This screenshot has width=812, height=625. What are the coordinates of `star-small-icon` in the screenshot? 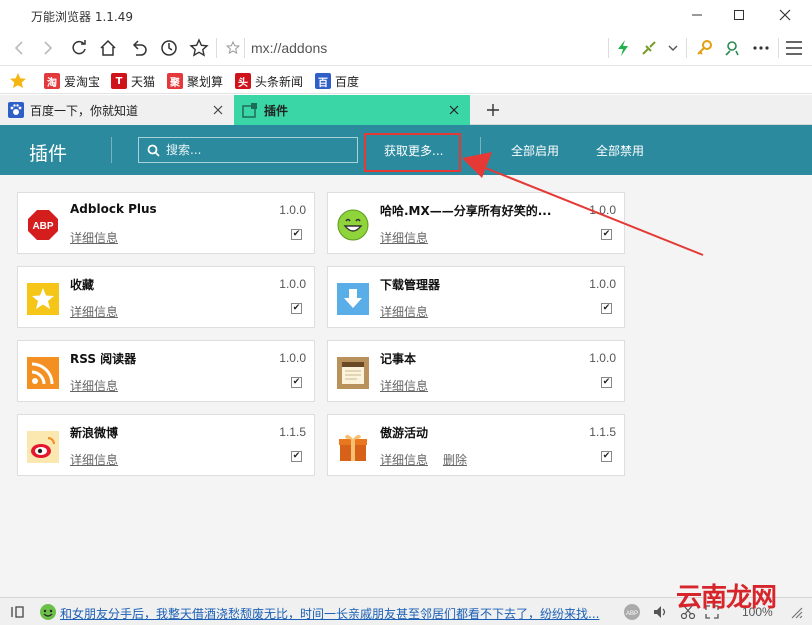 It's located at (233, 48).